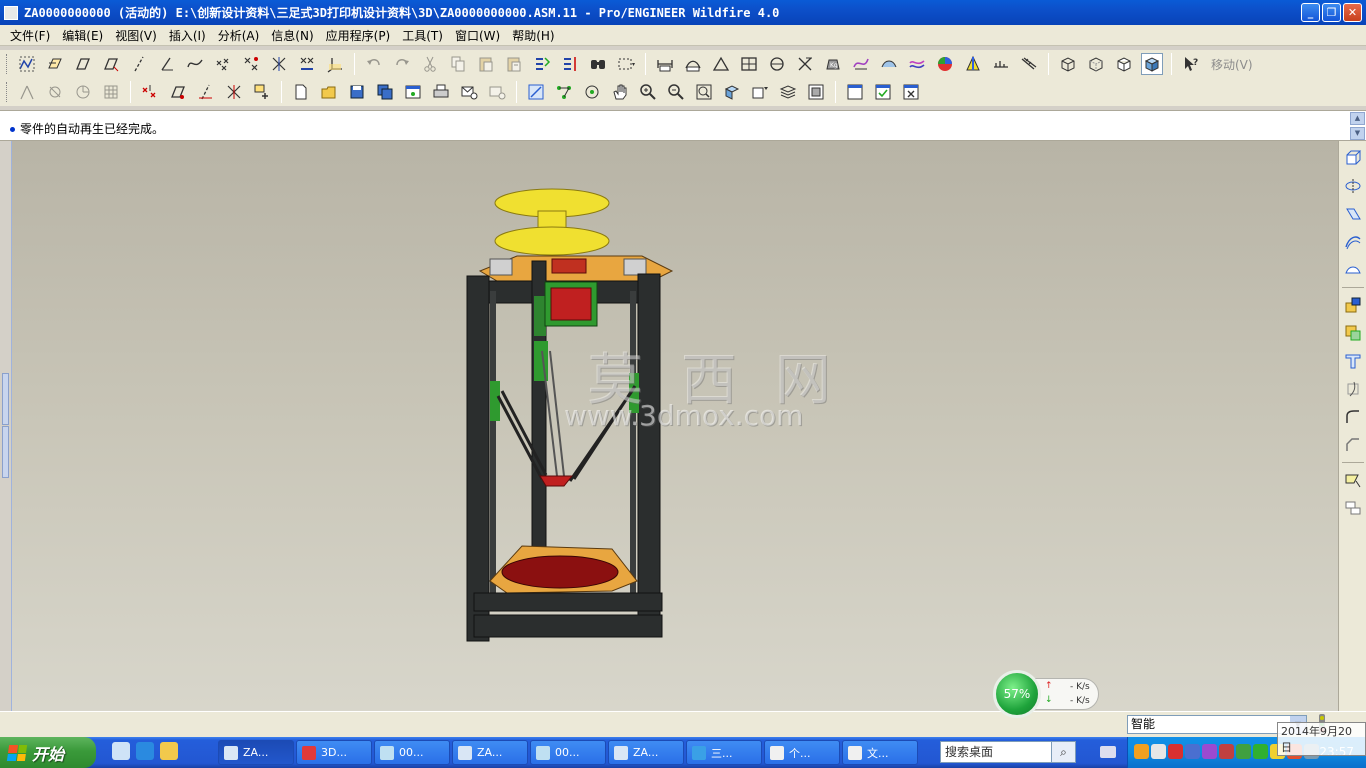 This screenshot has width=1366, height=768. Describe the element at coordinates (477, 35) in the screenshot. I see `menu-window: 窗口(W)` at that location.